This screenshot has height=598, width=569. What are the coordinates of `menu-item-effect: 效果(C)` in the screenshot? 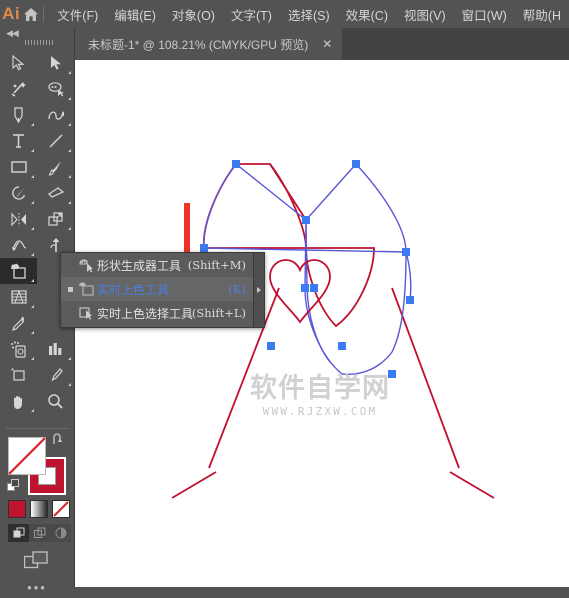 It's located at (367, 14).